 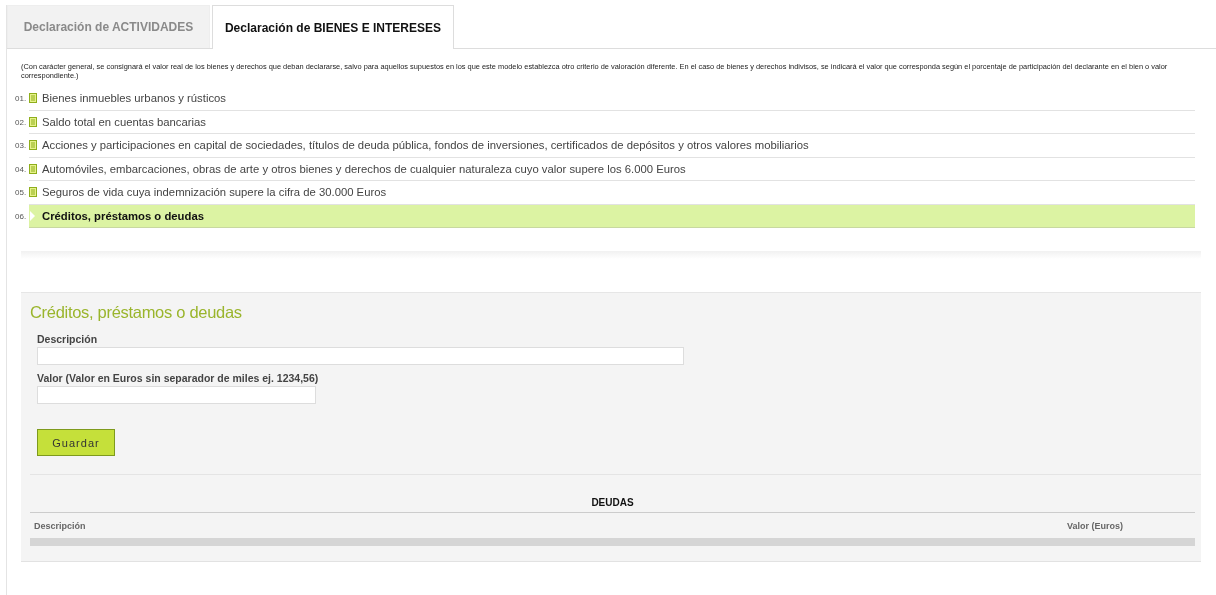 I want to click on item-number: 02., so click(x=21, y=122).